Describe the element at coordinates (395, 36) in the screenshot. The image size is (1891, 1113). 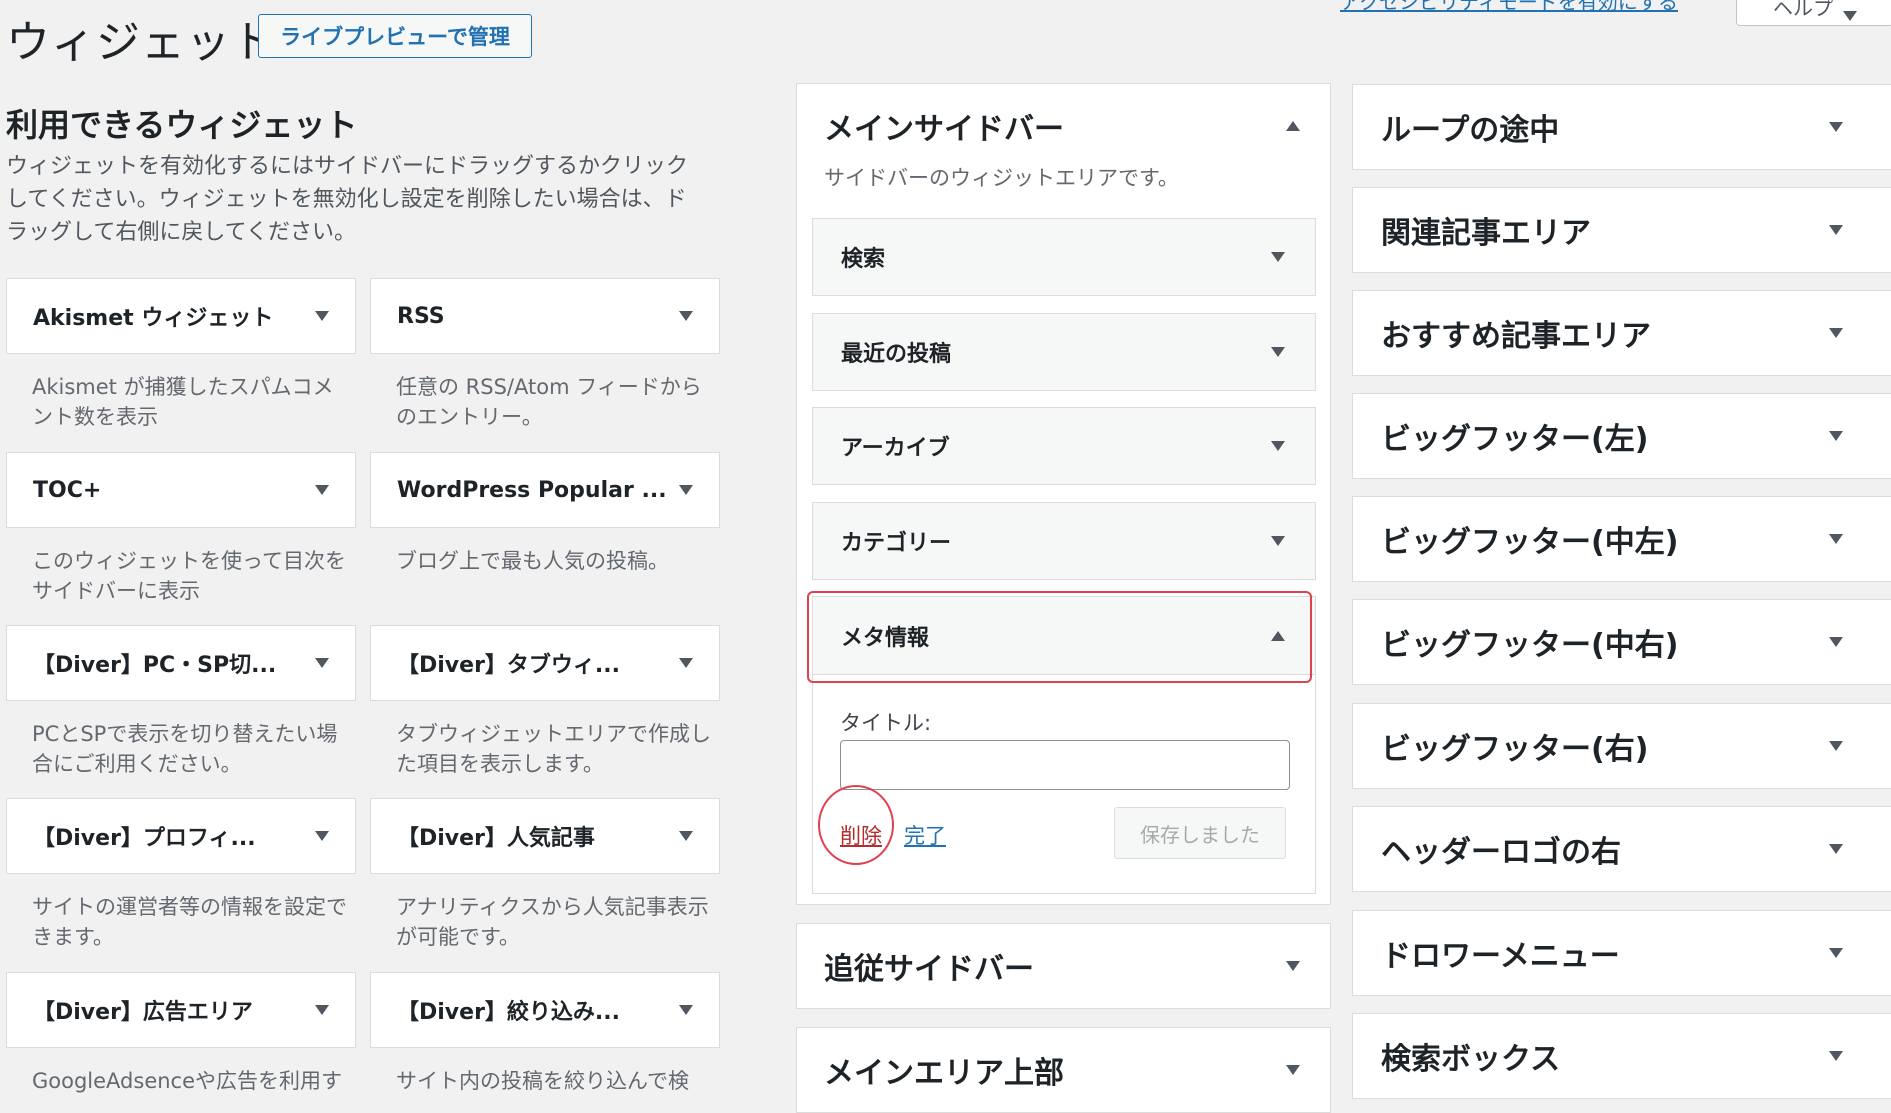
I see `live-preview-button: ライブプレビューで管理` at that location.